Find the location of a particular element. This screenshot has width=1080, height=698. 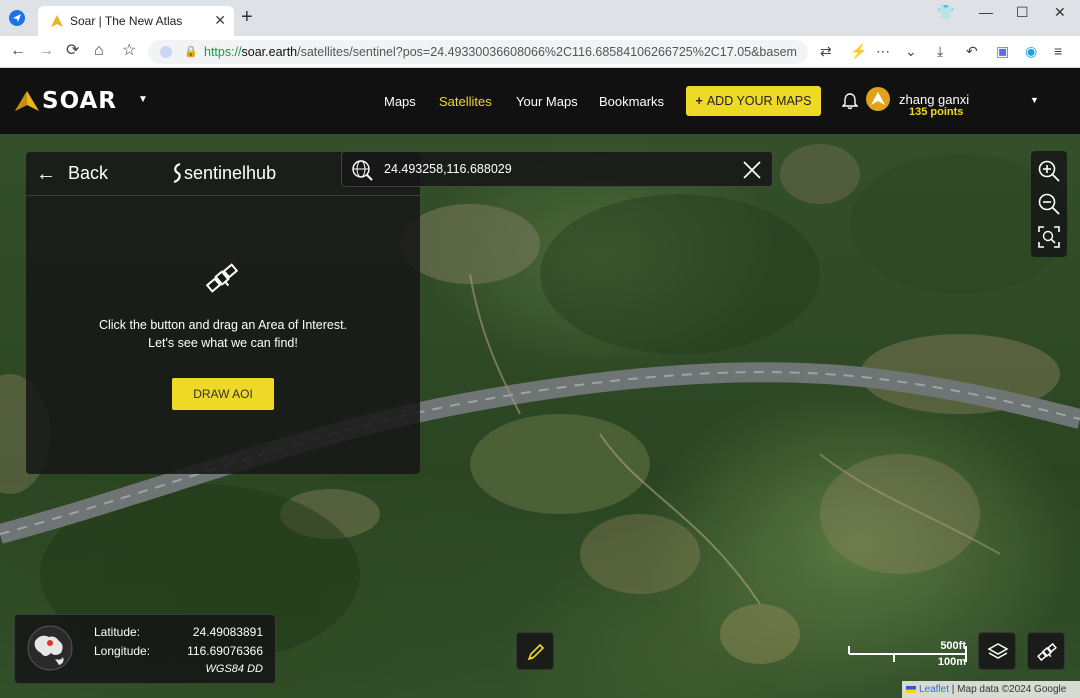

brand-name: SOAR is located at coordinates (79, 101).